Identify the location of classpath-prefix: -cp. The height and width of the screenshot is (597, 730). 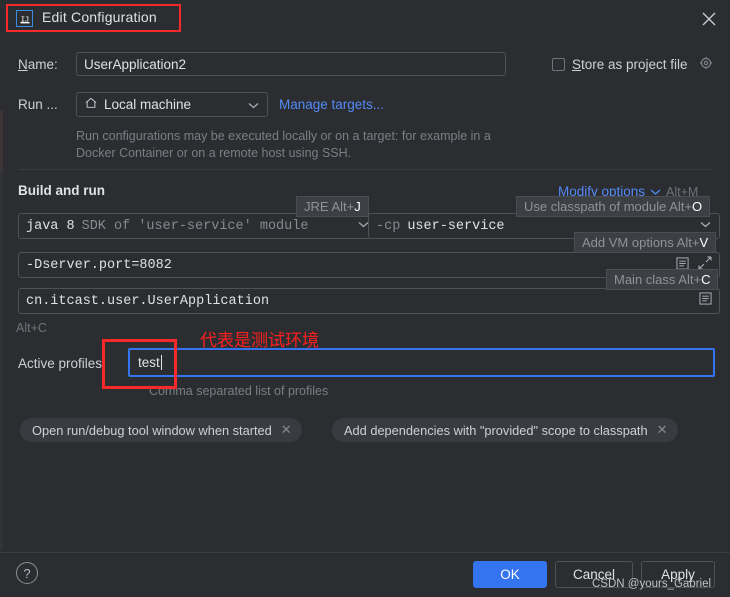
(388, 226).